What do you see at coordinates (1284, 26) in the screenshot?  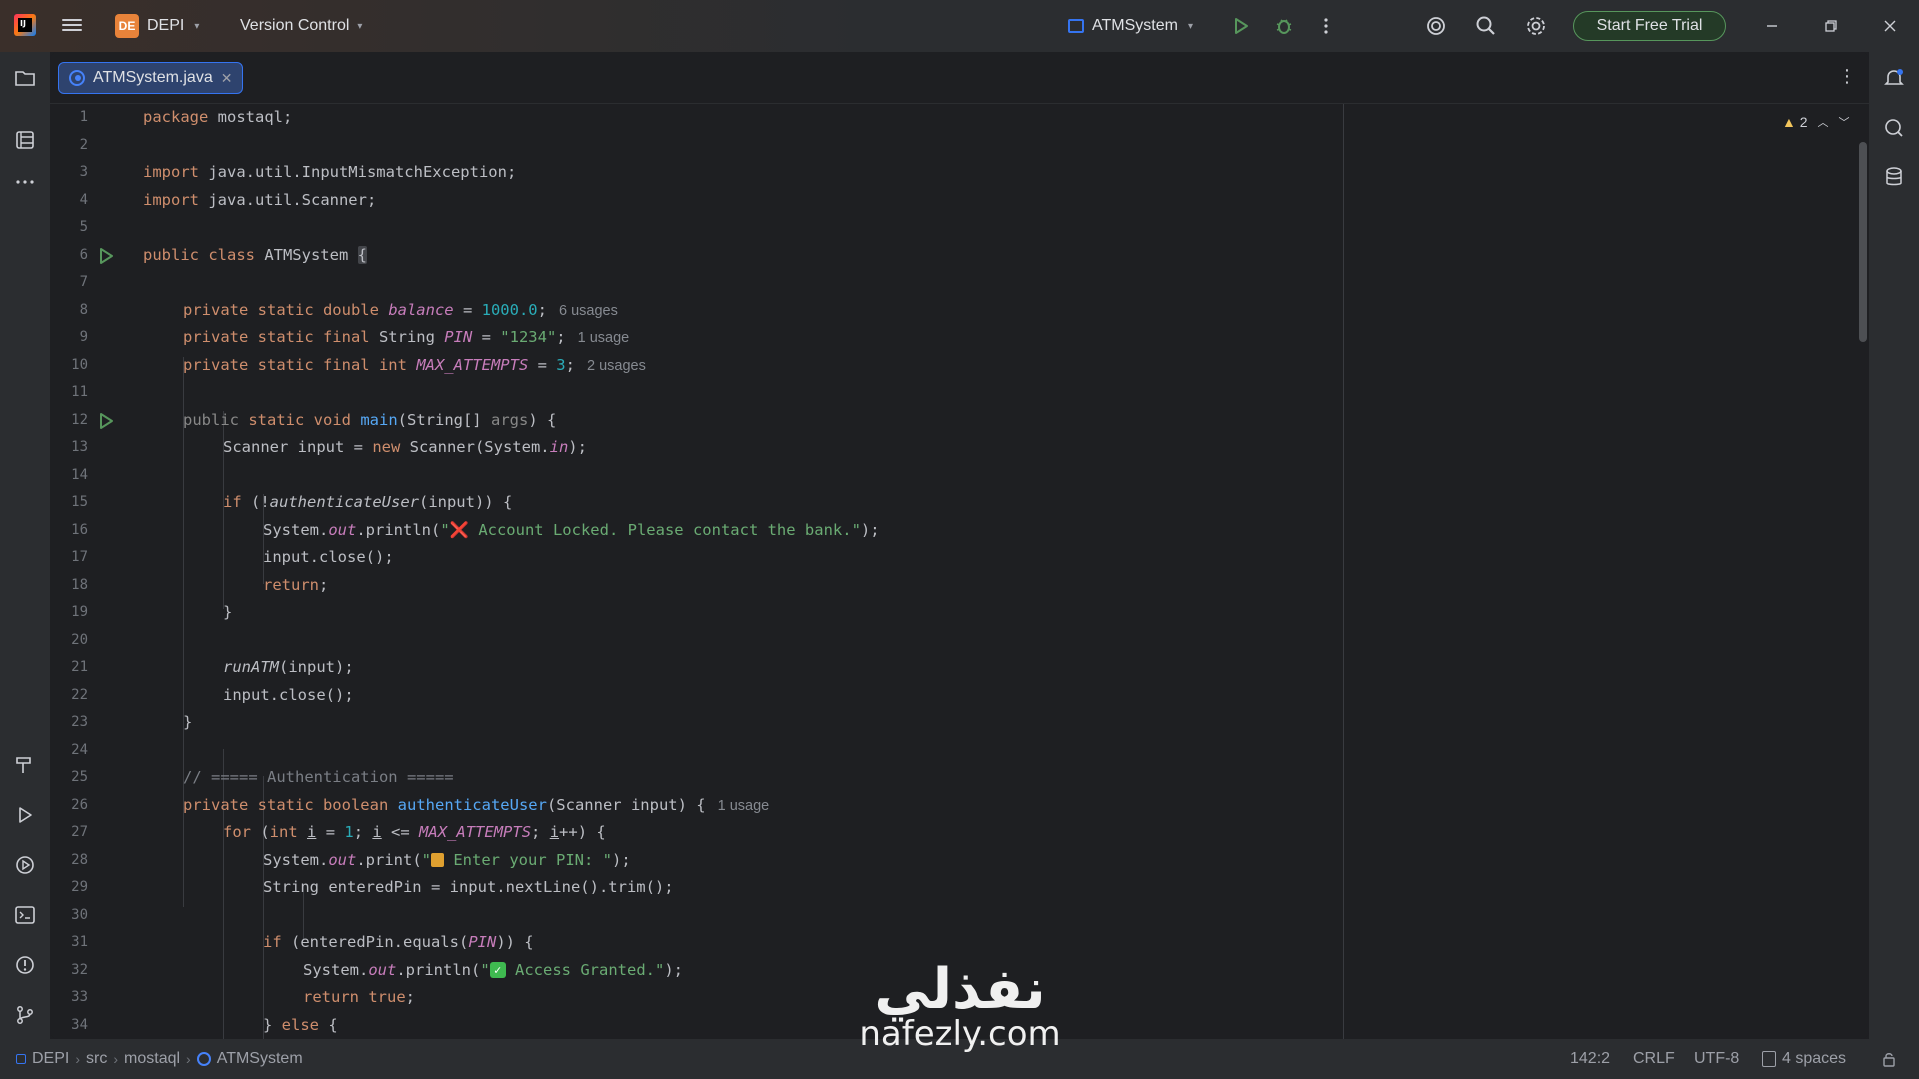 I see `debug-icon` at bounding box center [1284, 26].